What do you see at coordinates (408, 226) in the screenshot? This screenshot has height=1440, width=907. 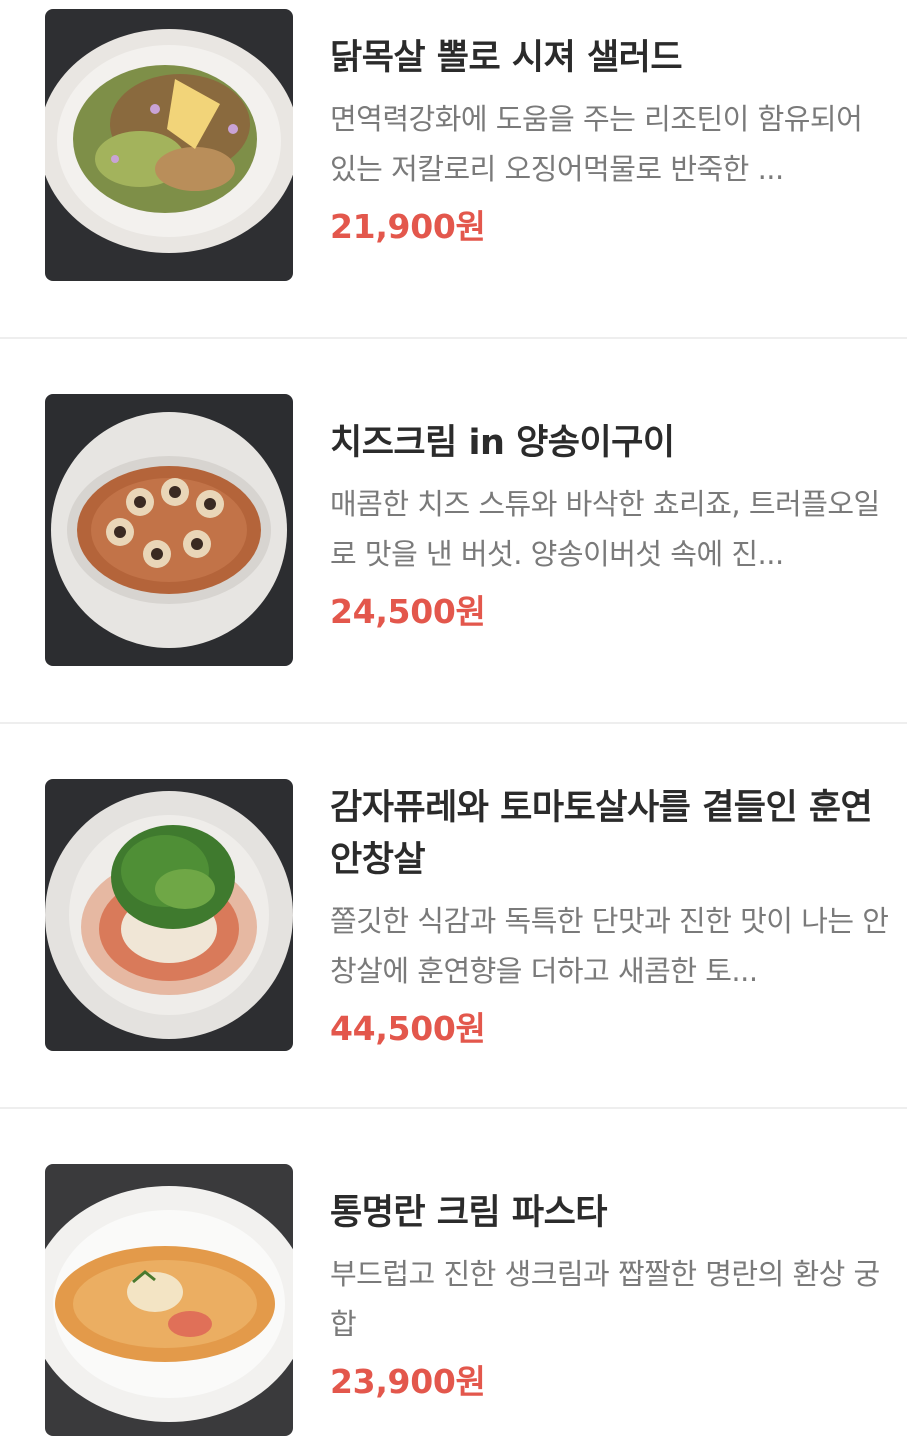 I see `menu-item-price: 21,900원` at bounding box center [408, 226].